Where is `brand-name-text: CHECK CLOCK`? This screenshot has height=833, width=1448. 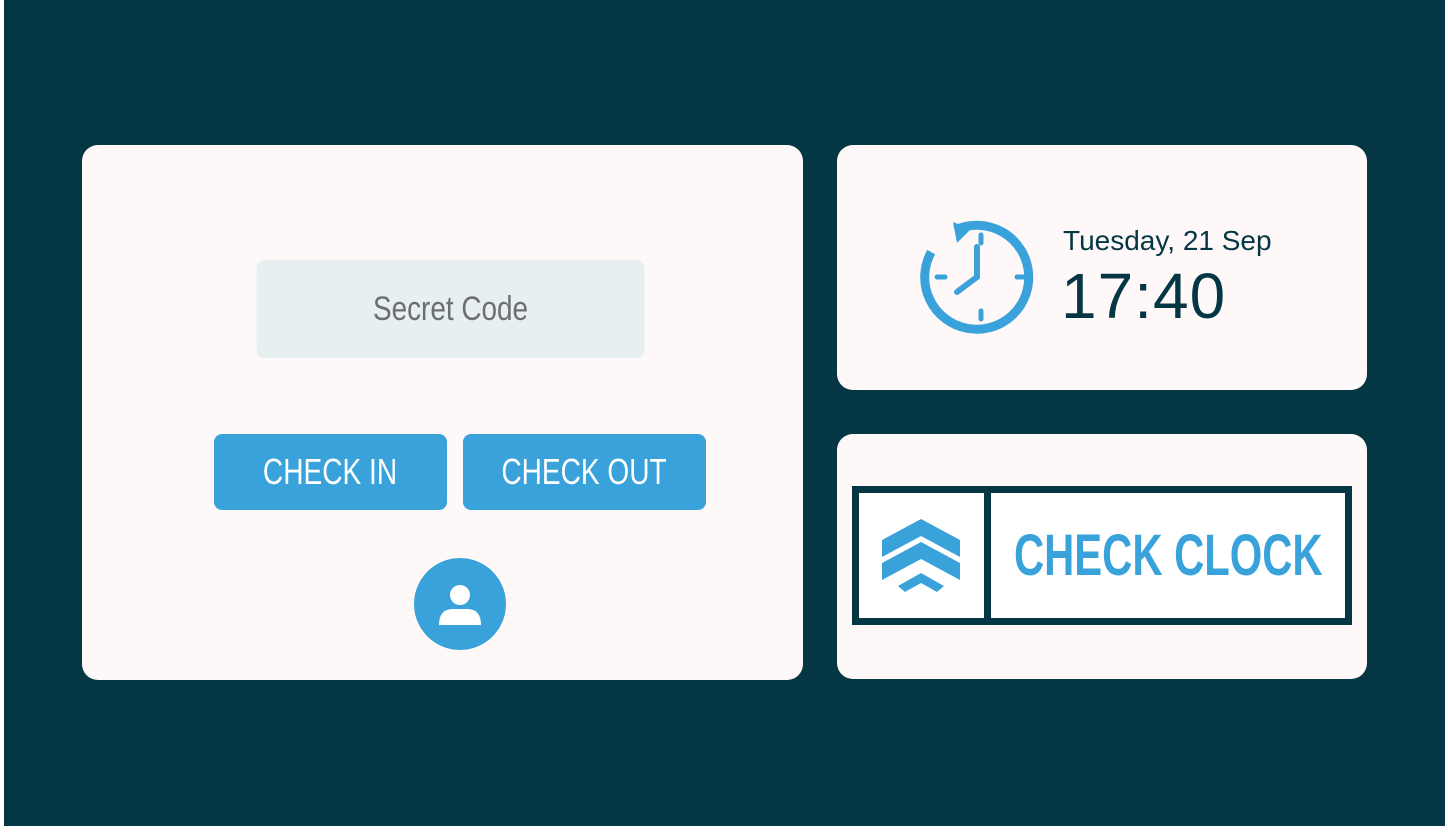 brand-name-text: CHECK CLOCK is located at coordinates (1168, 555).